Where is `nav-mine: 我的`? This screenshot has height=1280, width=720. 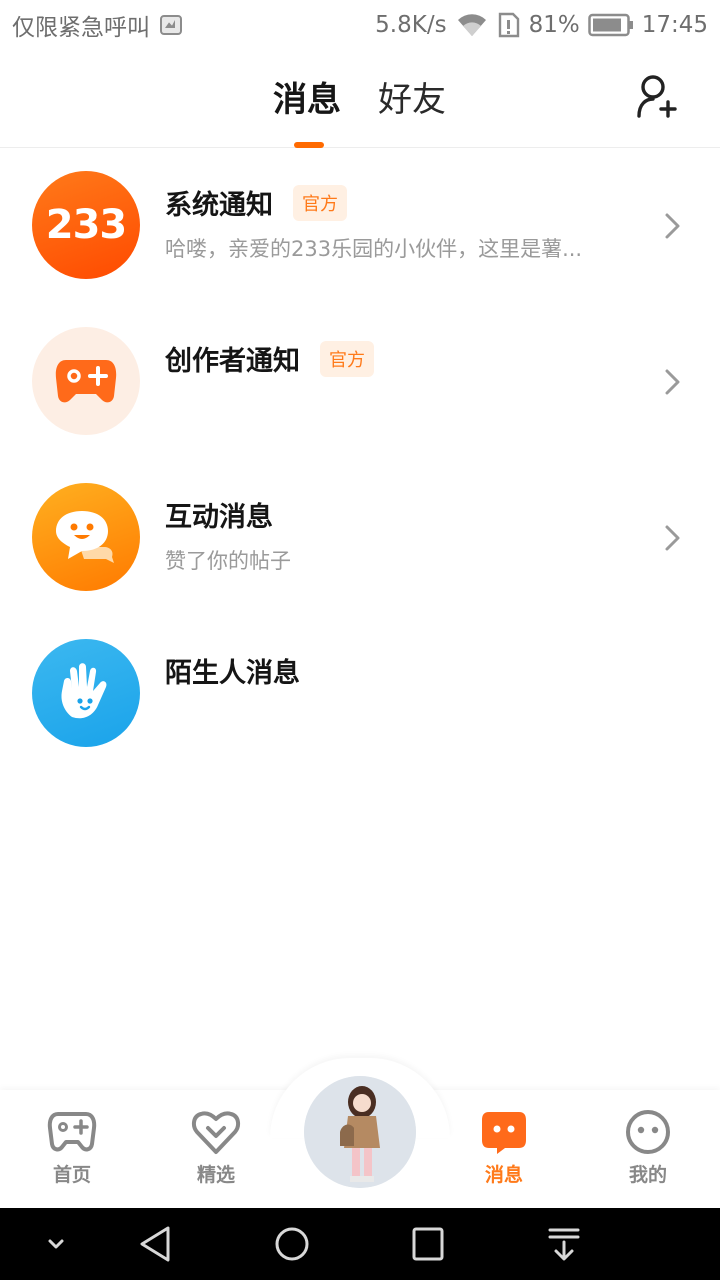 nav-mine: 我的 is located at coordinates (648, 1147).